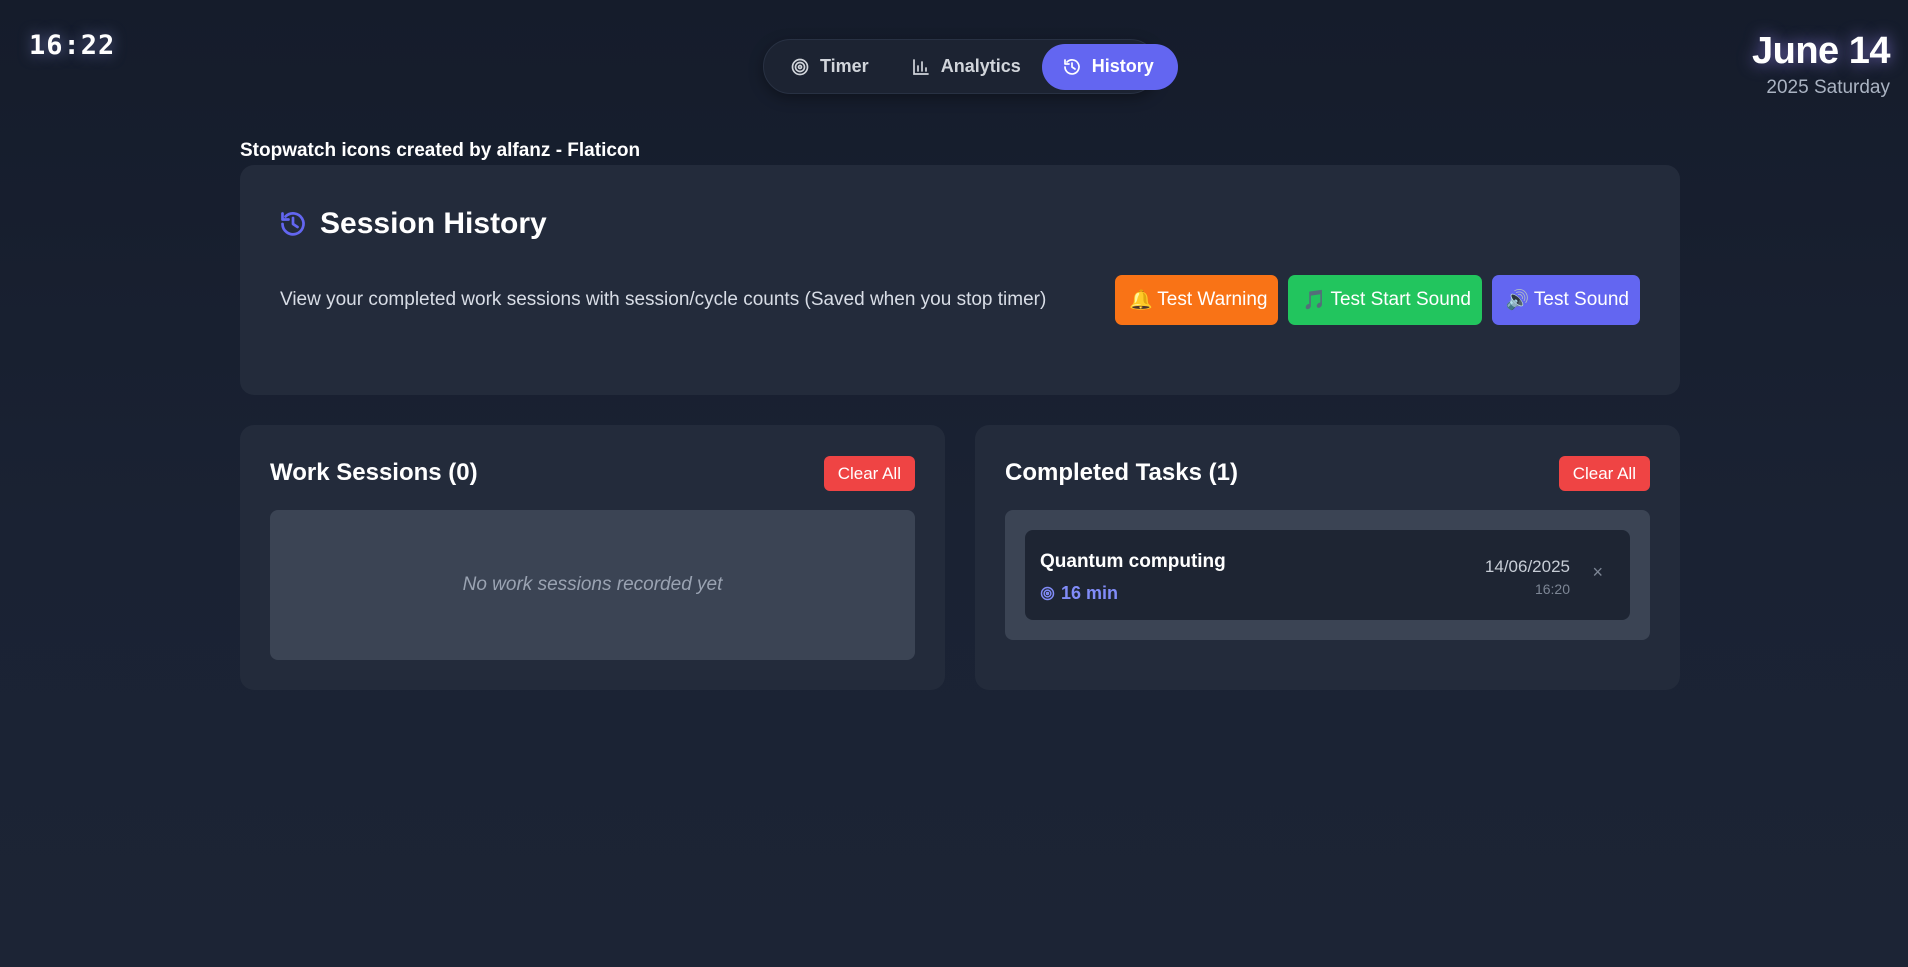 This screenshot has width=1908, height=967. What do you see at coordinates (1122, 66) in the screenshot?
I see `nav-tab-label: History` at bounding box center [1122, 66].